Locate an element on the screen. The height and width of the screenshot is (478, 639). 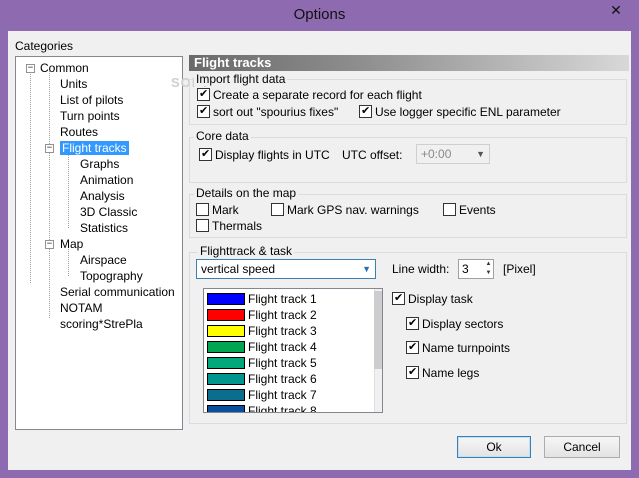
window-title: Options is located at coordinates (319, 14).